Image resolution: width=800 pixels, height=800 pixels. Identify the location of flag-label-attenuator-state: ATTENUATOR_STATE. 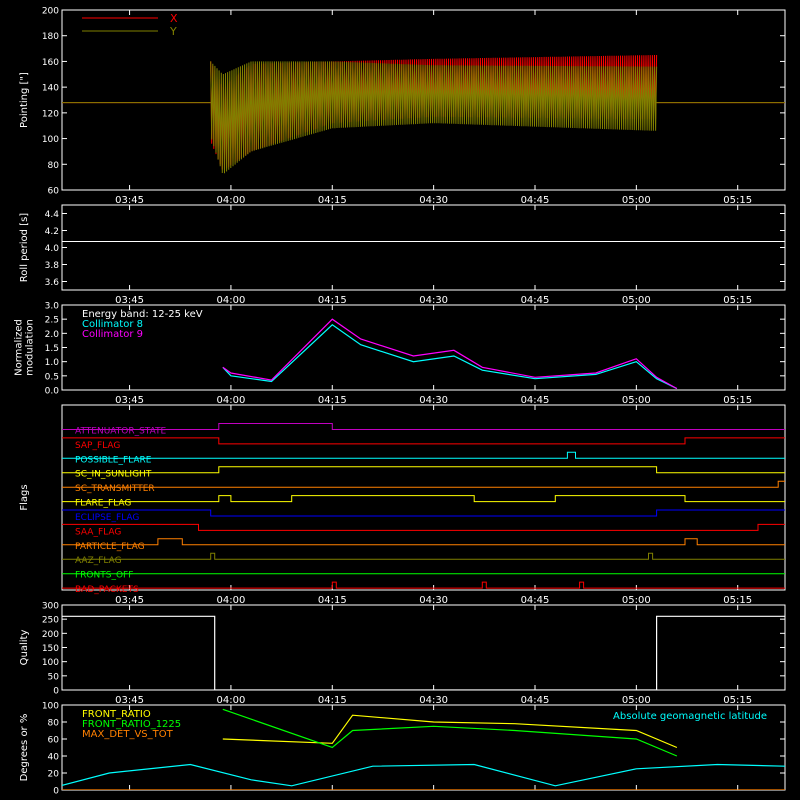
(121, 431).